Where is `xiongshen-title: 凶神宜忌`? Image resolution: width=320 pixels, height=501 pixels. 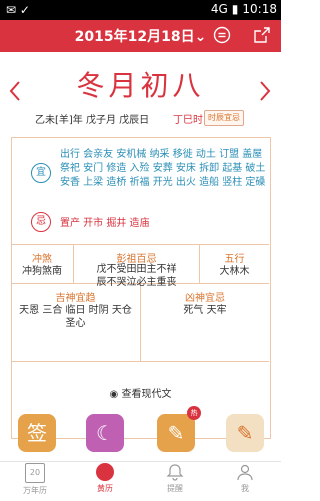
xiongshen-title: 凶神宜忌 is located at coordinates (205, 298).